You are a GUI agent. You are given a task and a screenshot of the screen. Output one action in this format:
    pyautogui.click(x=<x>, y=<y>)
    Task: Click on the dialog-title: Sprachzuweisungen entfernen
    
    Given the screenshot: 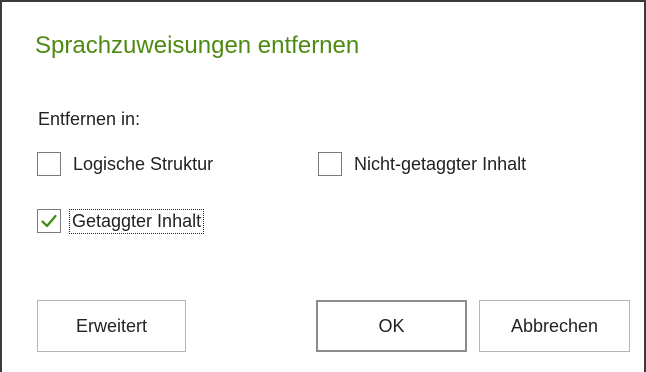 What is the action you would take?
    pyautogui.click(x=197, y=45)
    